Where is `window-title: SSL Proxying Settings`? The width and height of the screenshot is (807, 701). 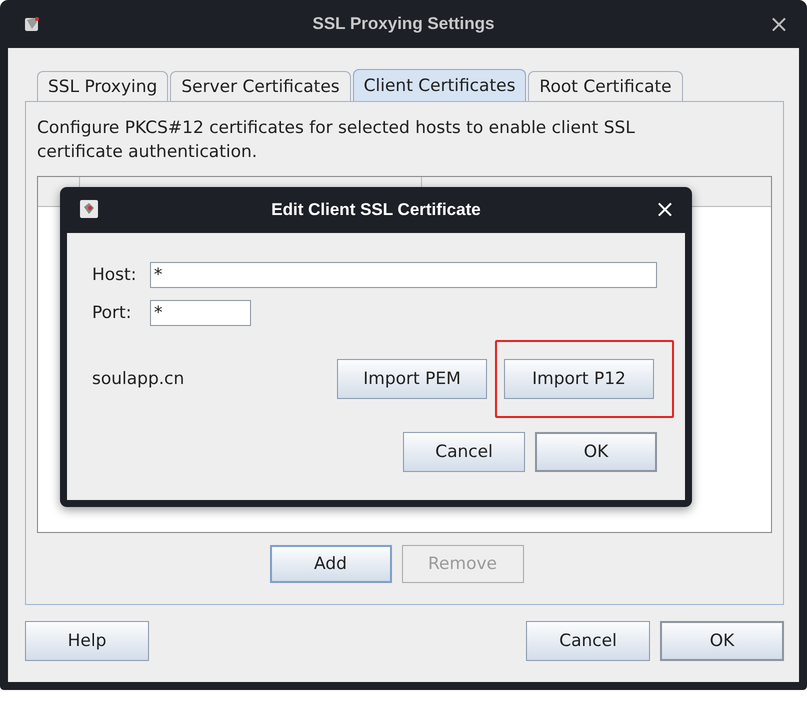
window-title: SSL Proxying Settings is located at coordinates (403, 24).